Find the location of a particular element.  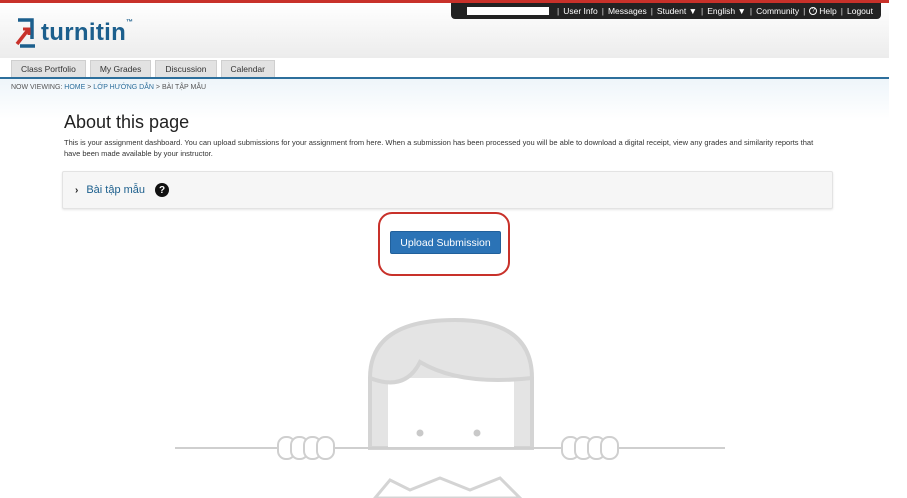

tab-discussion: Discussion is located at coordinates (186, 68).